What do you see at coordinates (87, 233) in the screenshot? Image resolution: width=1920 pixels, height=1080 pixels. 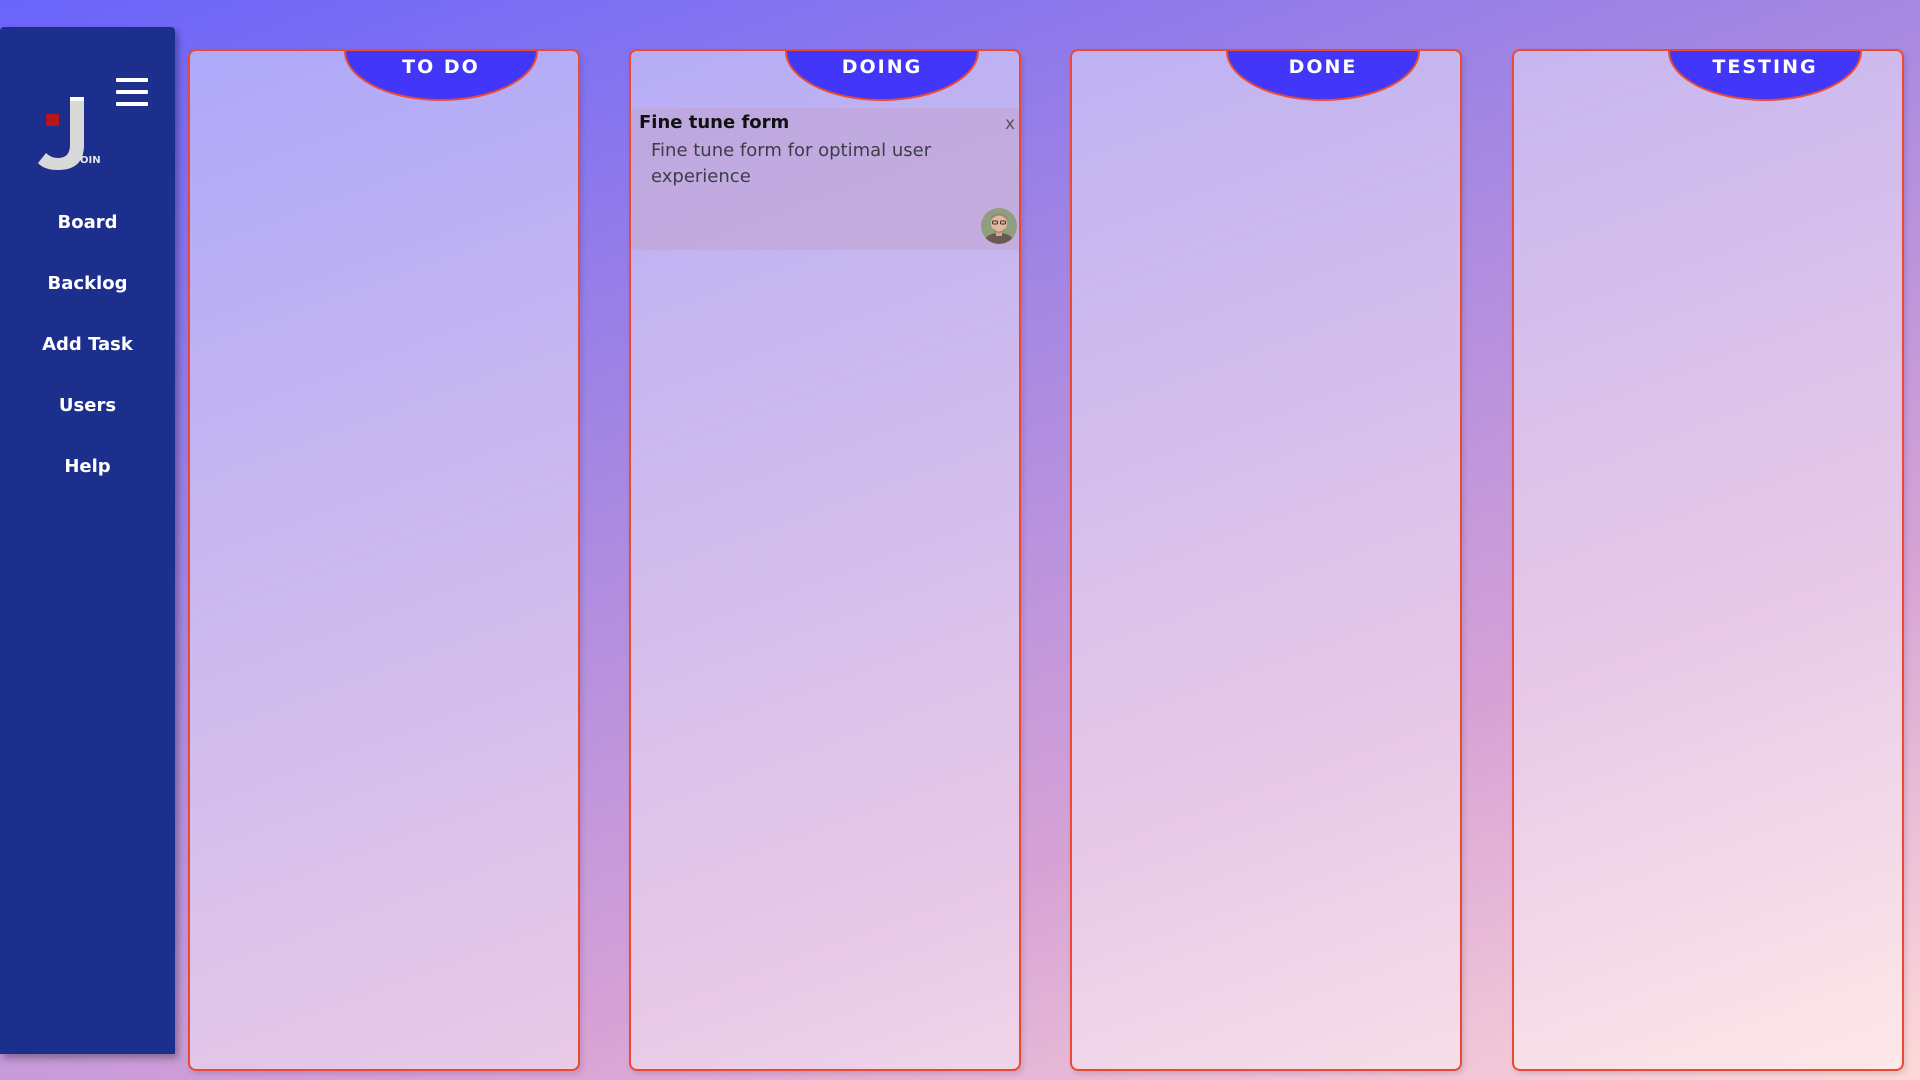 I see `nav-item-board: Board` at bounding box center [87, 233].